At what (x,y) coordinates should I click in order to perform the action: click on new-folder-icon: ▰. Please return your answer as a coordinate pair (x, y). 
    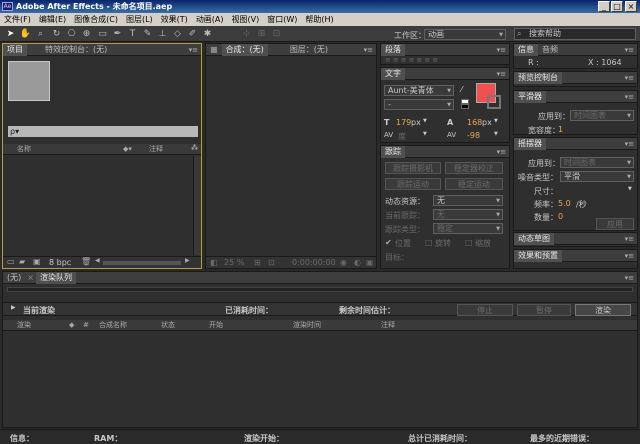
    Looking at the image, I should click on (22, 261).